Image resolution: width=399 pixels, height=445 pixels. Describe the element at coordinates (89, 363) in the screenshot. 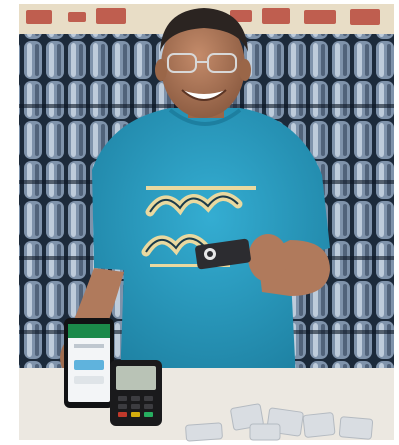

I see `smartphone` at that location.